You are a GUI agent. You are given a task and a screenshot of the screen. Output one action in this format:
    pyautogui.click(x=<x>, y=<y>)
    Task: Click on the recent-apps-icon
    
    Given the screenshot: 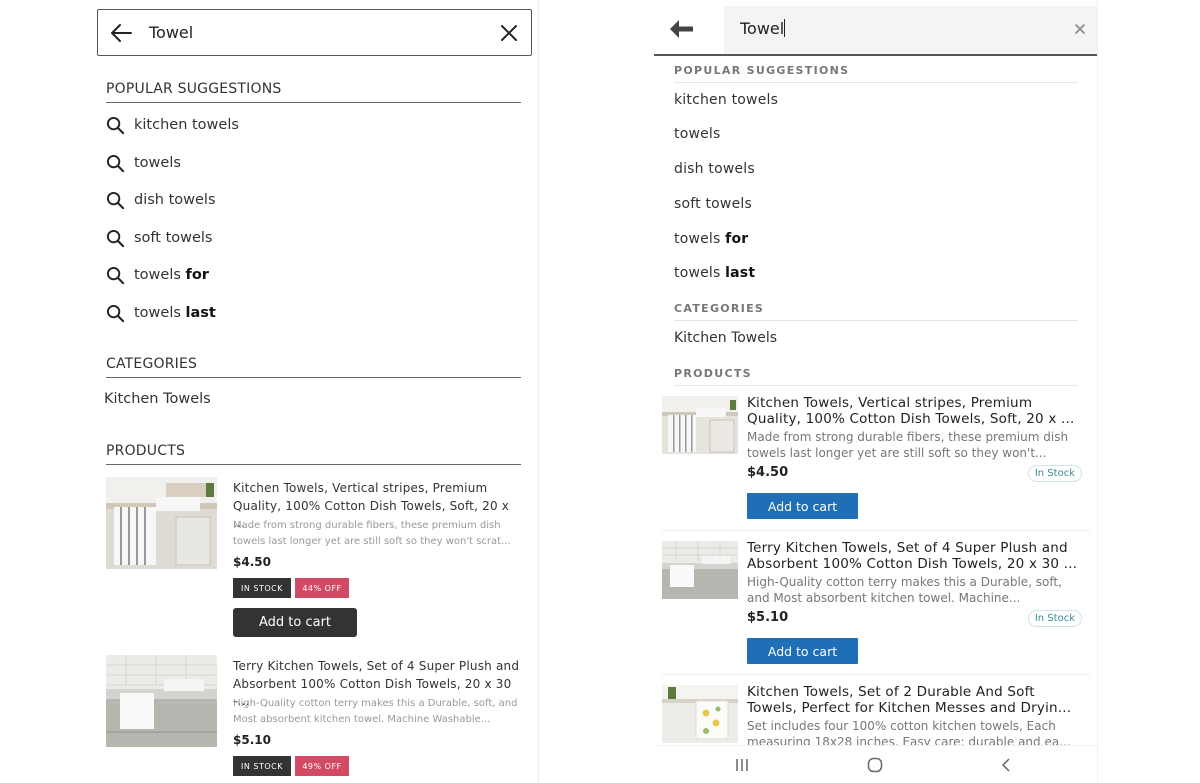 What is the action you would take?
    pyautogui.click(x=742, y=765)
    